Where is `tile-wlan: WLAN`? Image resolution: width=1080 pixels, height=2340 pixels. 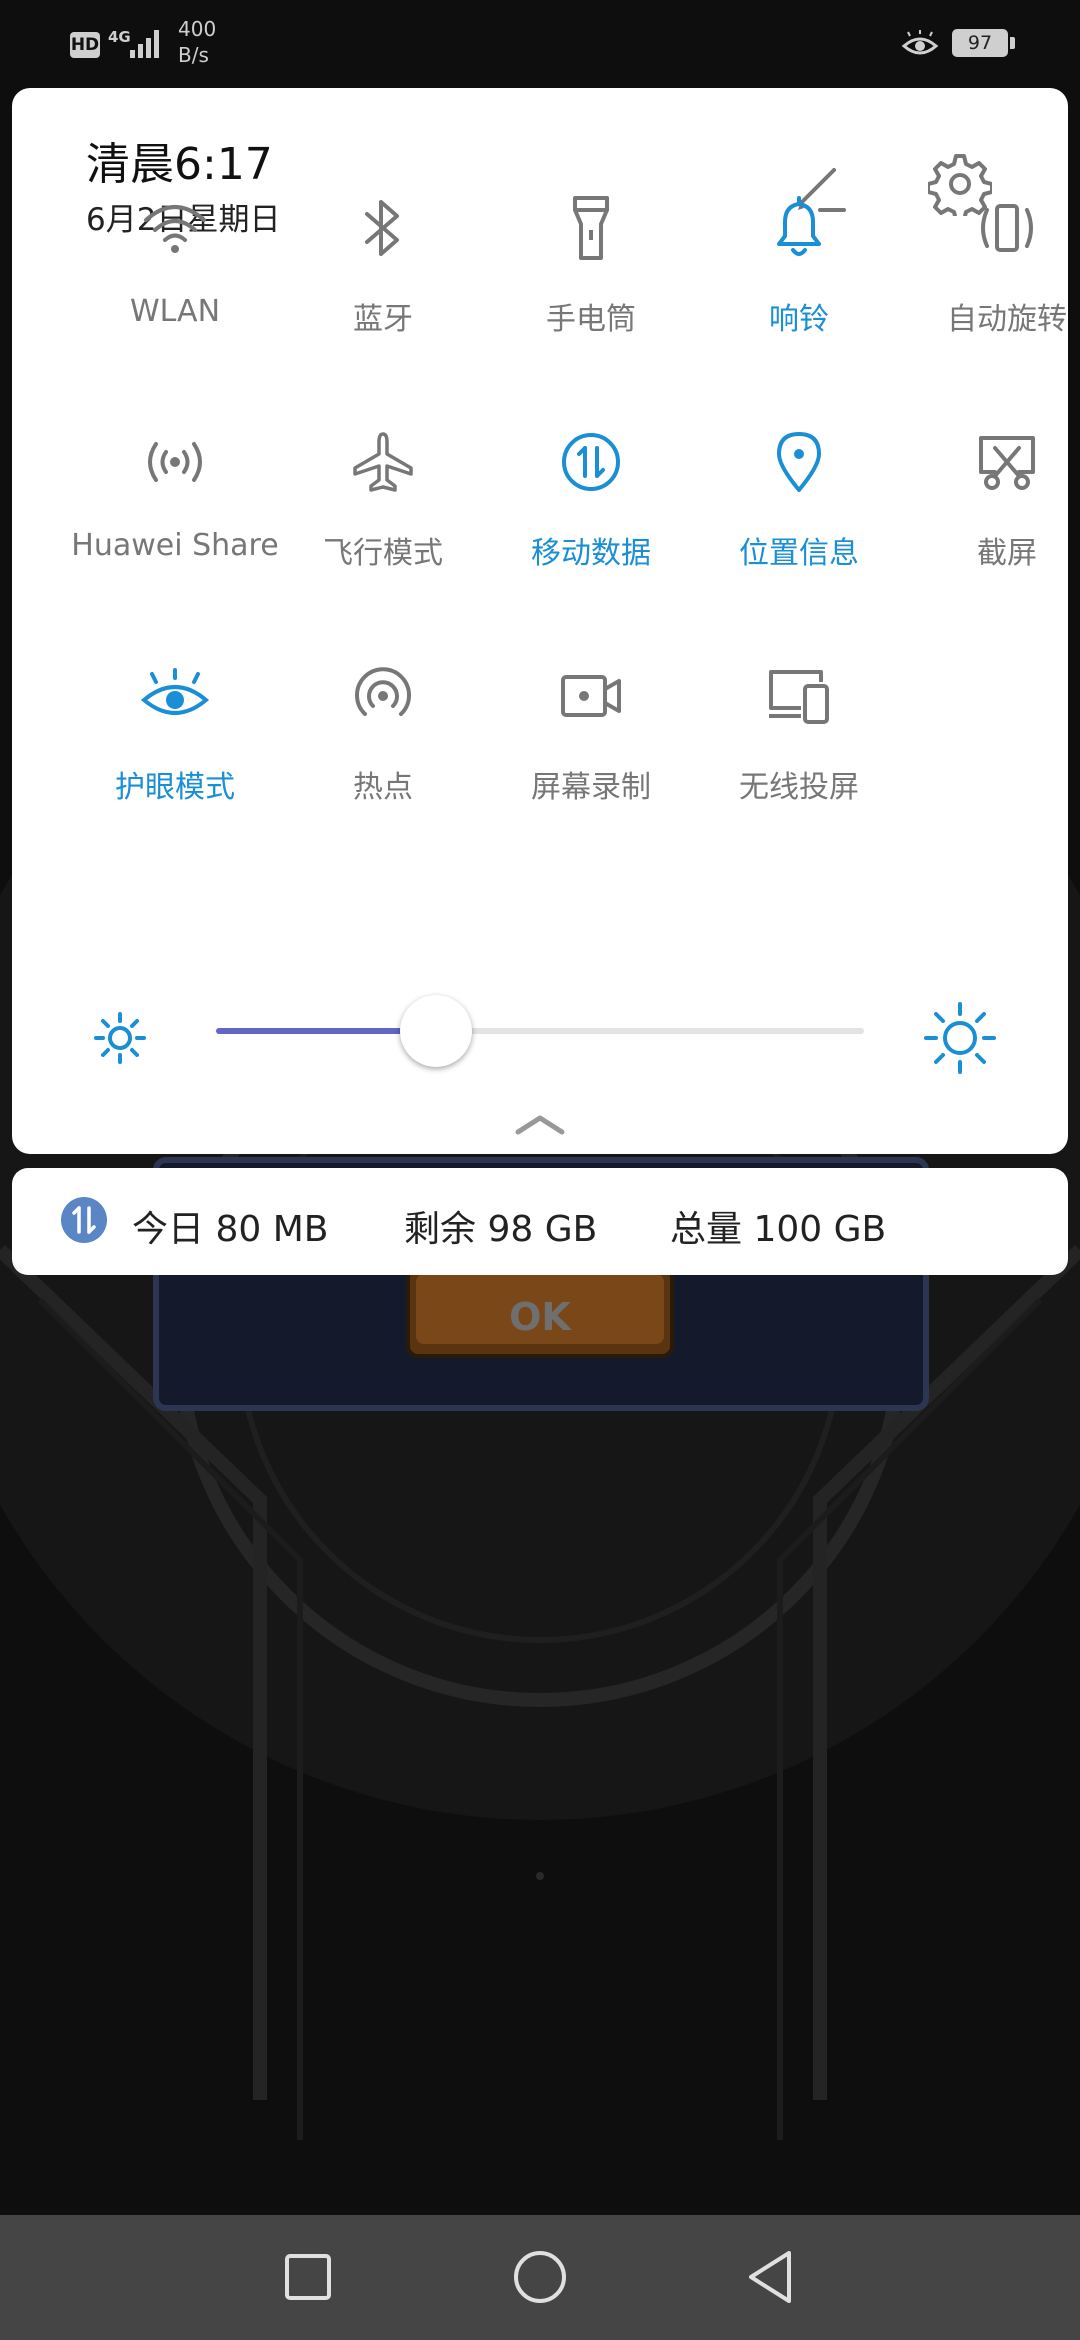 tile-wlan: WLAN is located at coordinates (175, 283).